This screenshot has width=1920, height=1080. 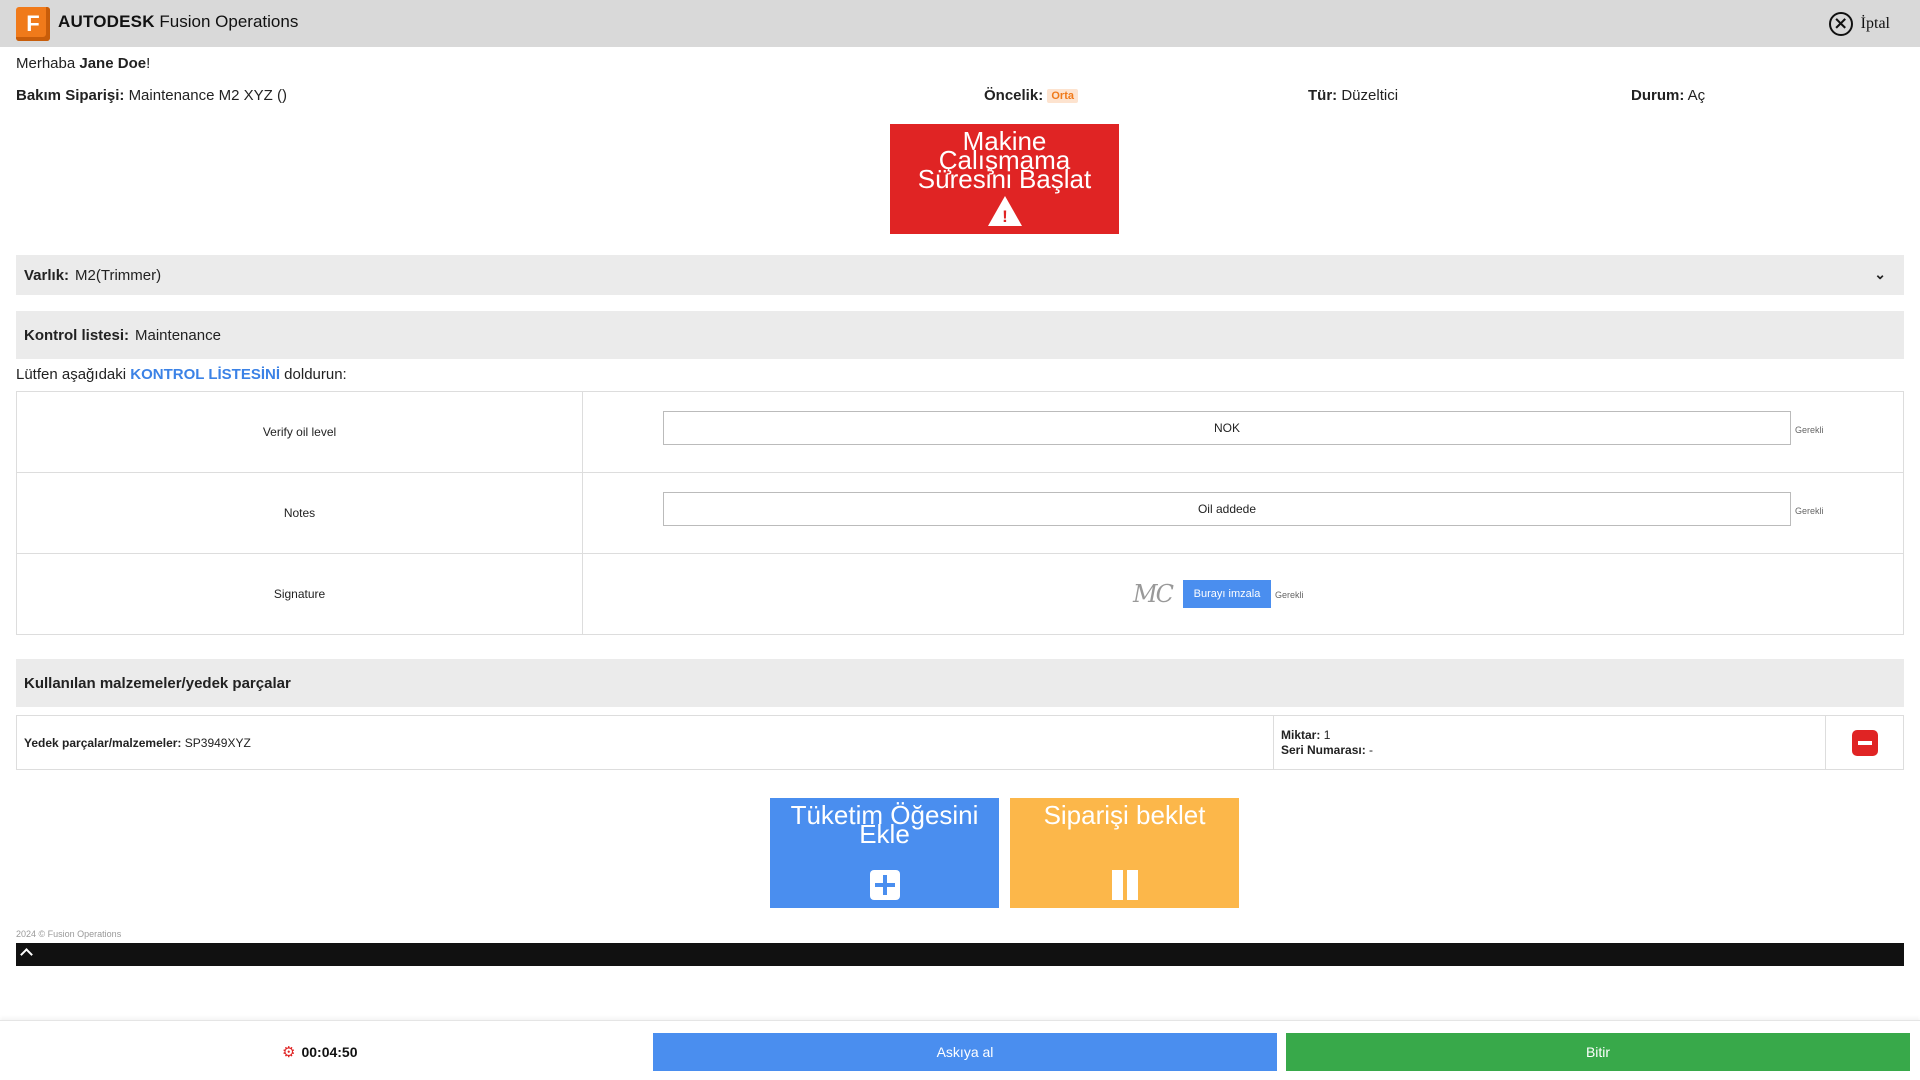 I want to click on checklist-row: Signature MC Burayı imzala Gerekli, so click(x=960, y=594).